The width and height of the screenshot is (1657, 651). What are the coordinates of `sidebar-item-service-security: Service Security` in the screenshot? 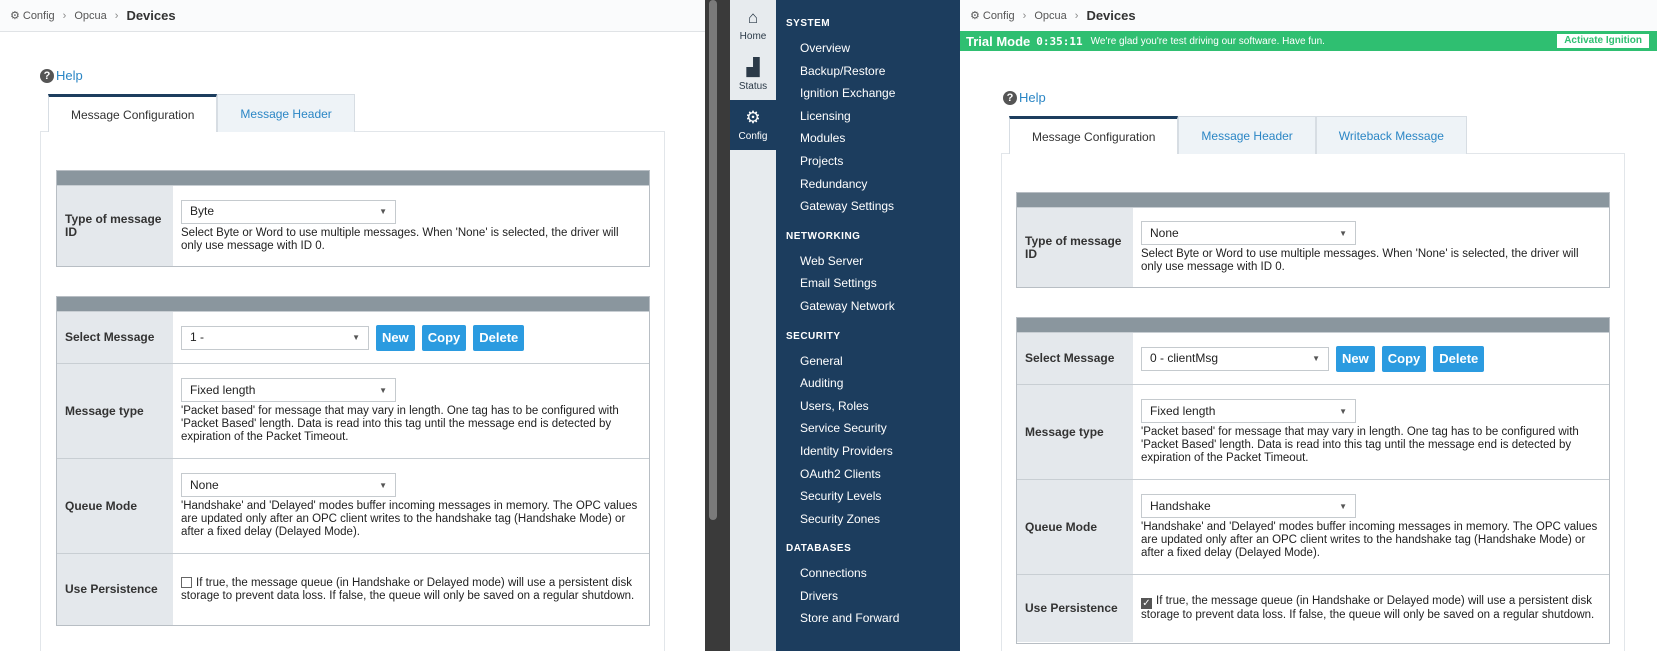 It's located at (868, 427).